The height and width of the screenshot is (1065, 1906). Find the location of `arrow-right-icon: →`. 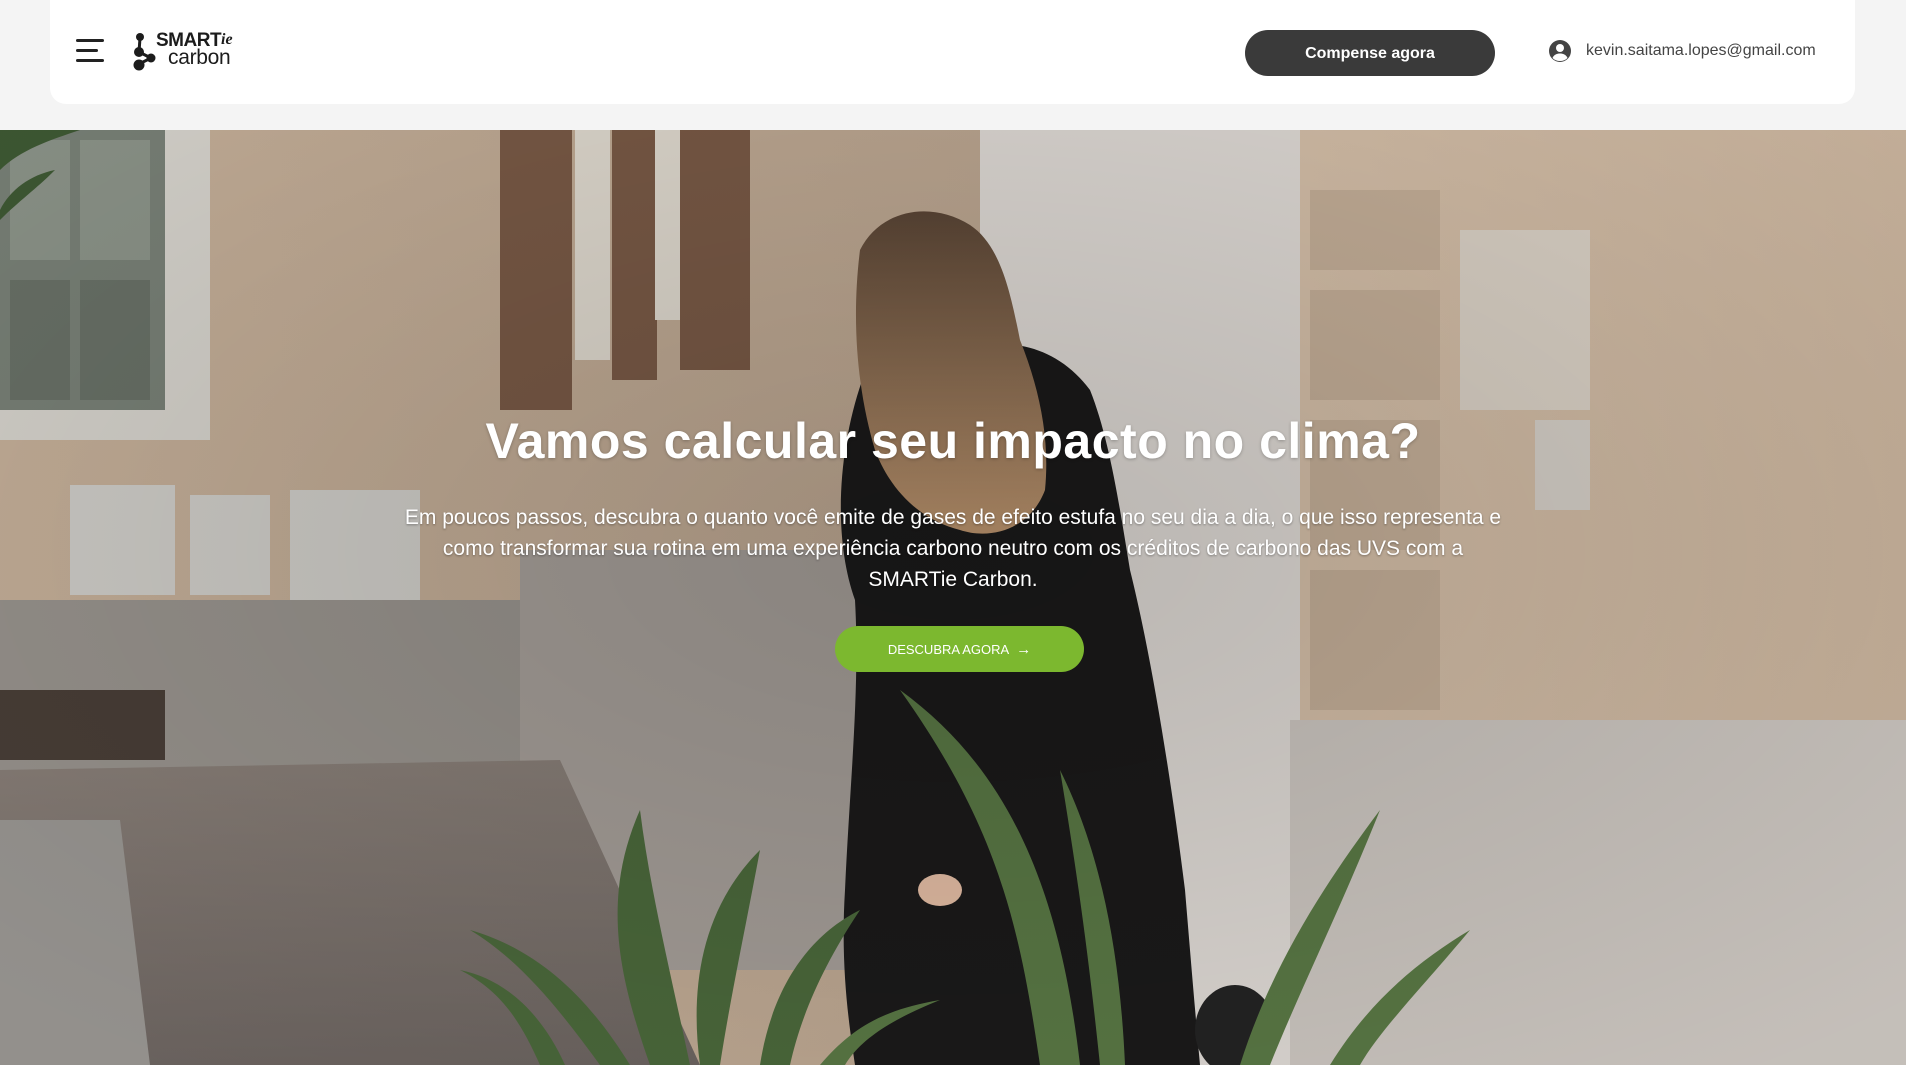

arrow-right-icon: → is located at coordinates (1024, 649).